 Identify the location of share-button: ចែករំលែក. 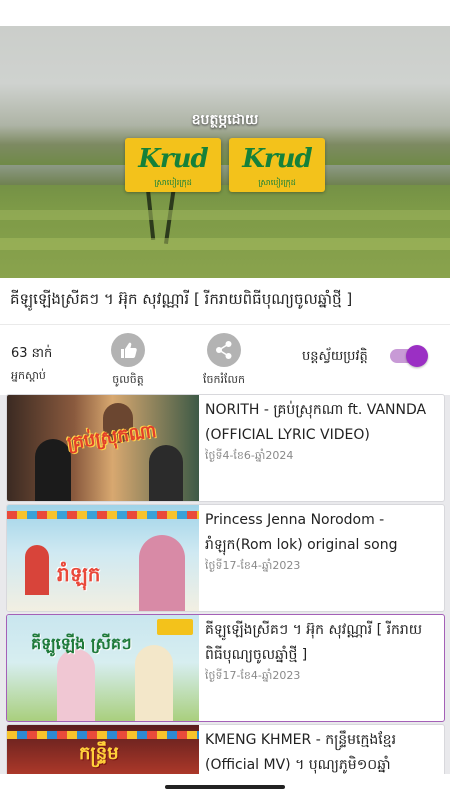
(224, 361).